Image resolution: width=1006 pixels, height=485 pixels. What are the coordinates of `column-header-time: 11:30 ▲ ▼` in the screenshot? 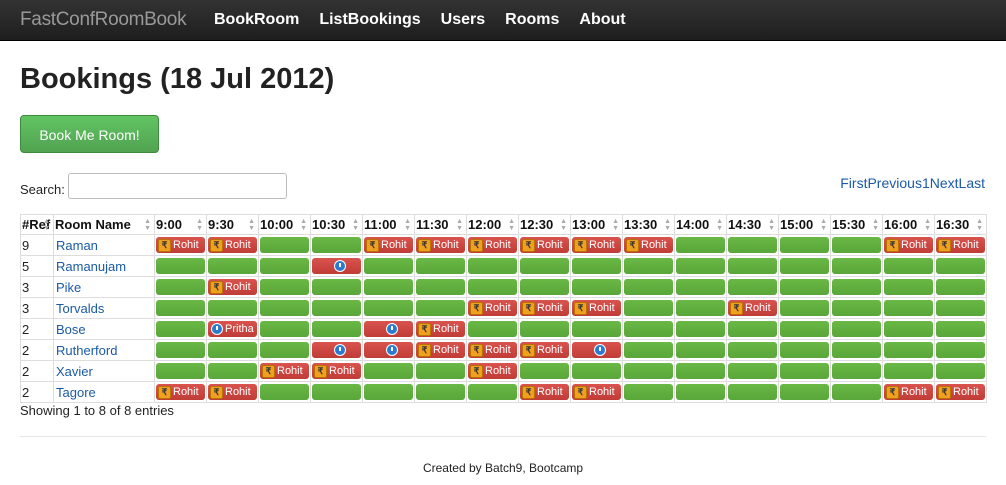 It's located at (440, 224).